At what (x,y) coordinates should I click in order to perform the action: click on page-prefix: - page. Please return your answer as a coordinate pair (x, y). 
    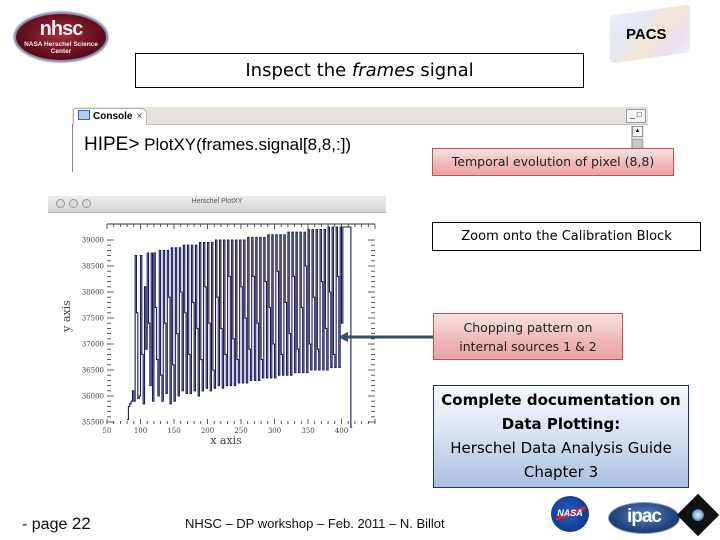
    Looking at the image, I should click on (47, 524).